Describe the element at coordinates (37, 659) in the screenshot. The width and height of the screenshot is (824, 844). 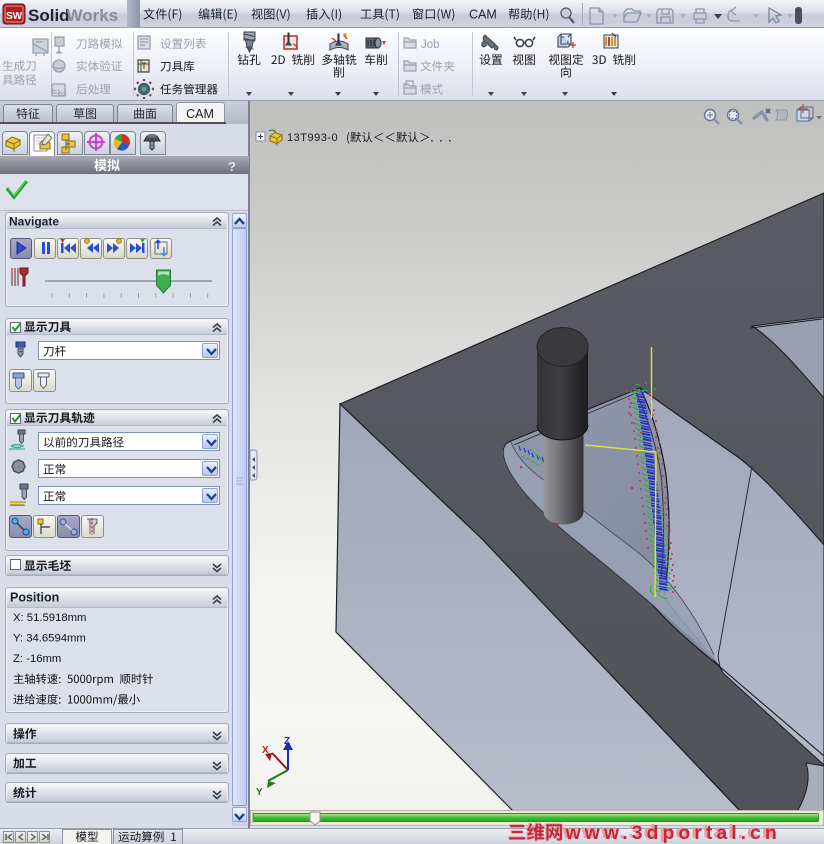
I see `svg-text: Z: -16mm` at that location.